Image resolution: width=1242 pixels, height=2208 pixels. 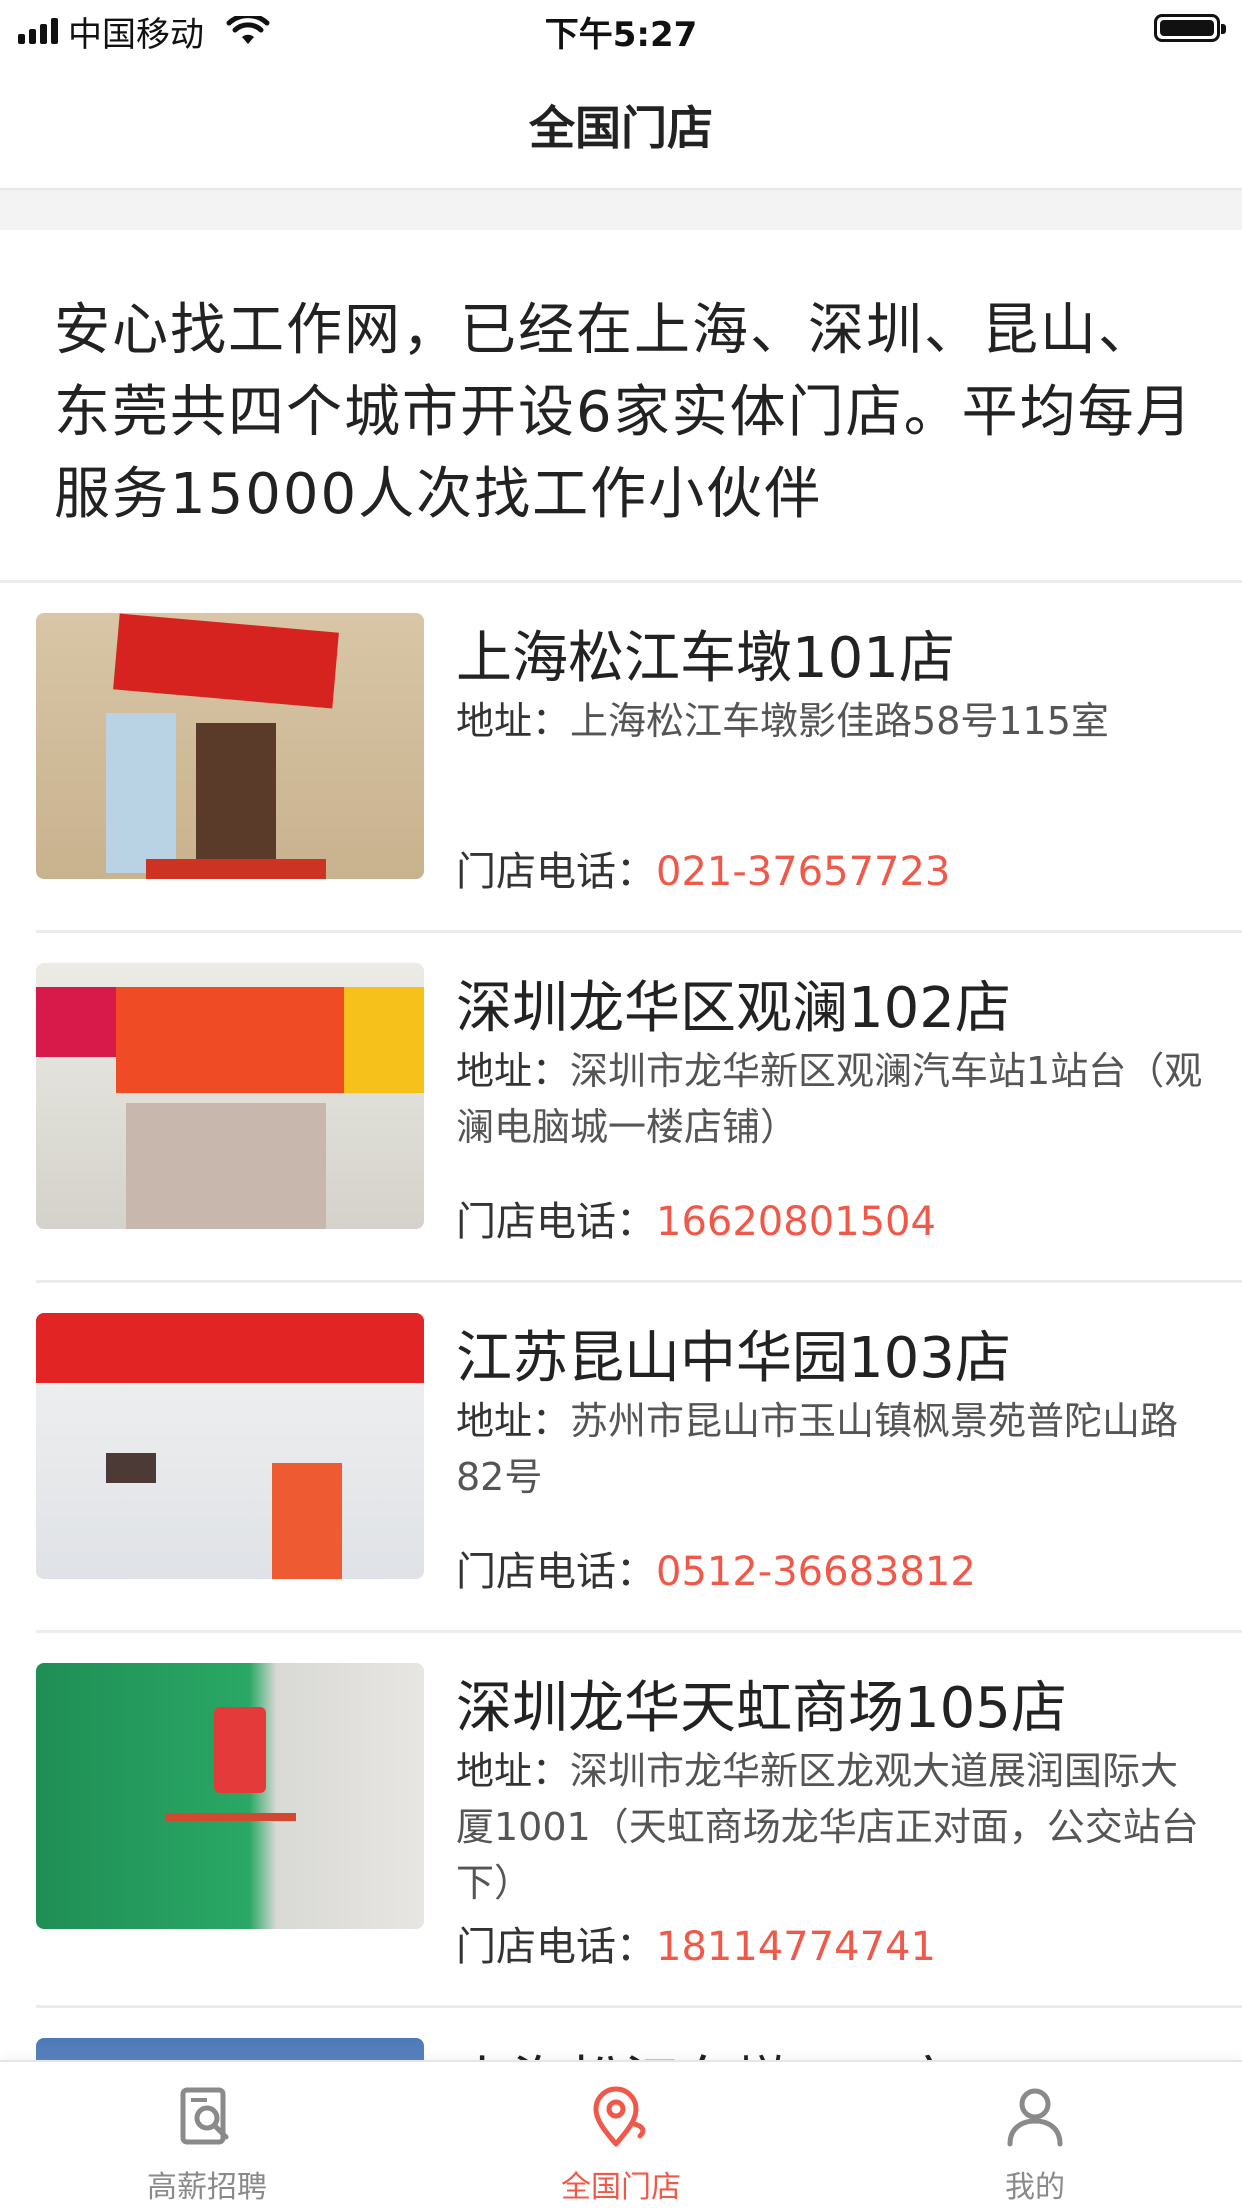 I want to click on tab-label: 全国门店, so click(x=621, y=2187).